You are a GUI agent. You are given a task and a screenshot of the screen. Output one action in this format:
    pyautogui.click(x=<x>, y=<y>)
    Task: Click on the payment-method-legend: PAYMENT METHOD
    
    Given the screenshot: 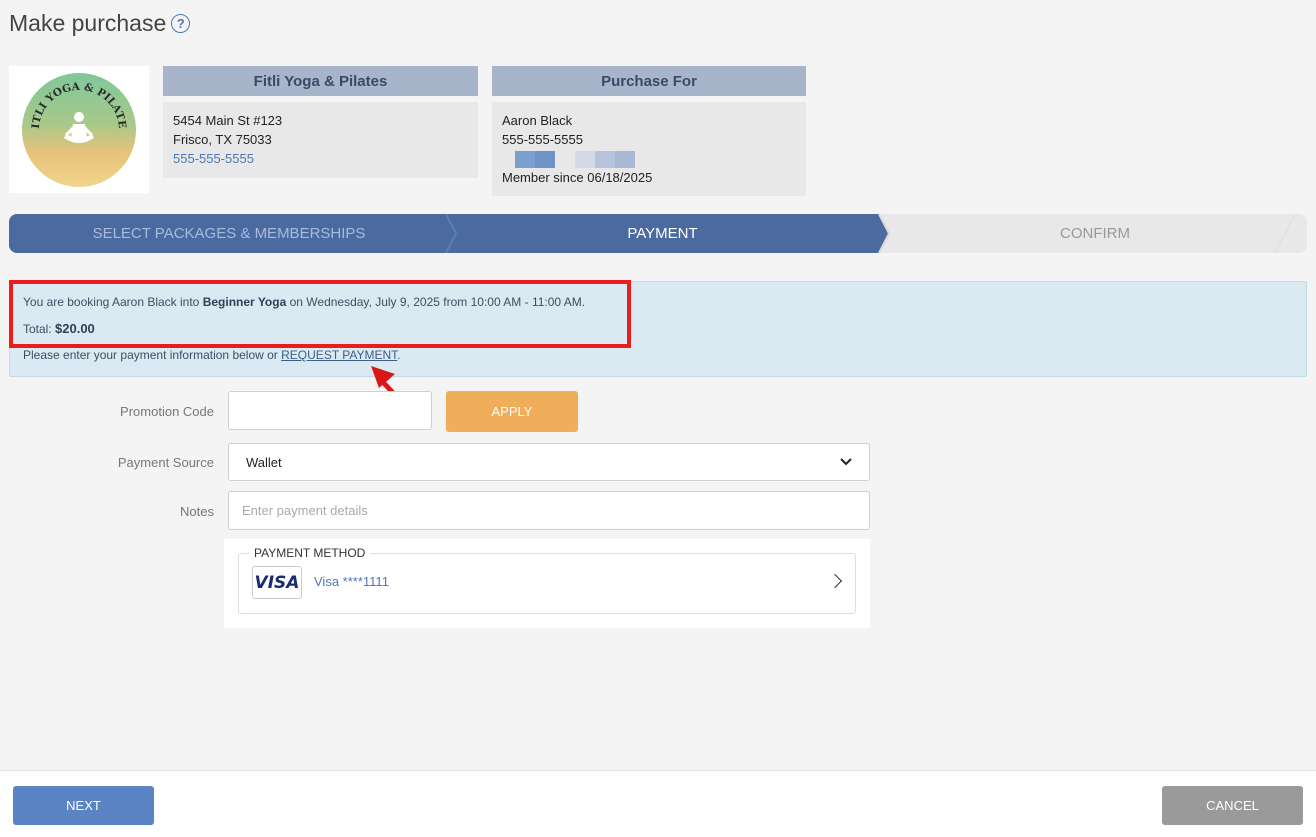 What is the action you would take?
    pyautogui.click(x=310, y=553)
    